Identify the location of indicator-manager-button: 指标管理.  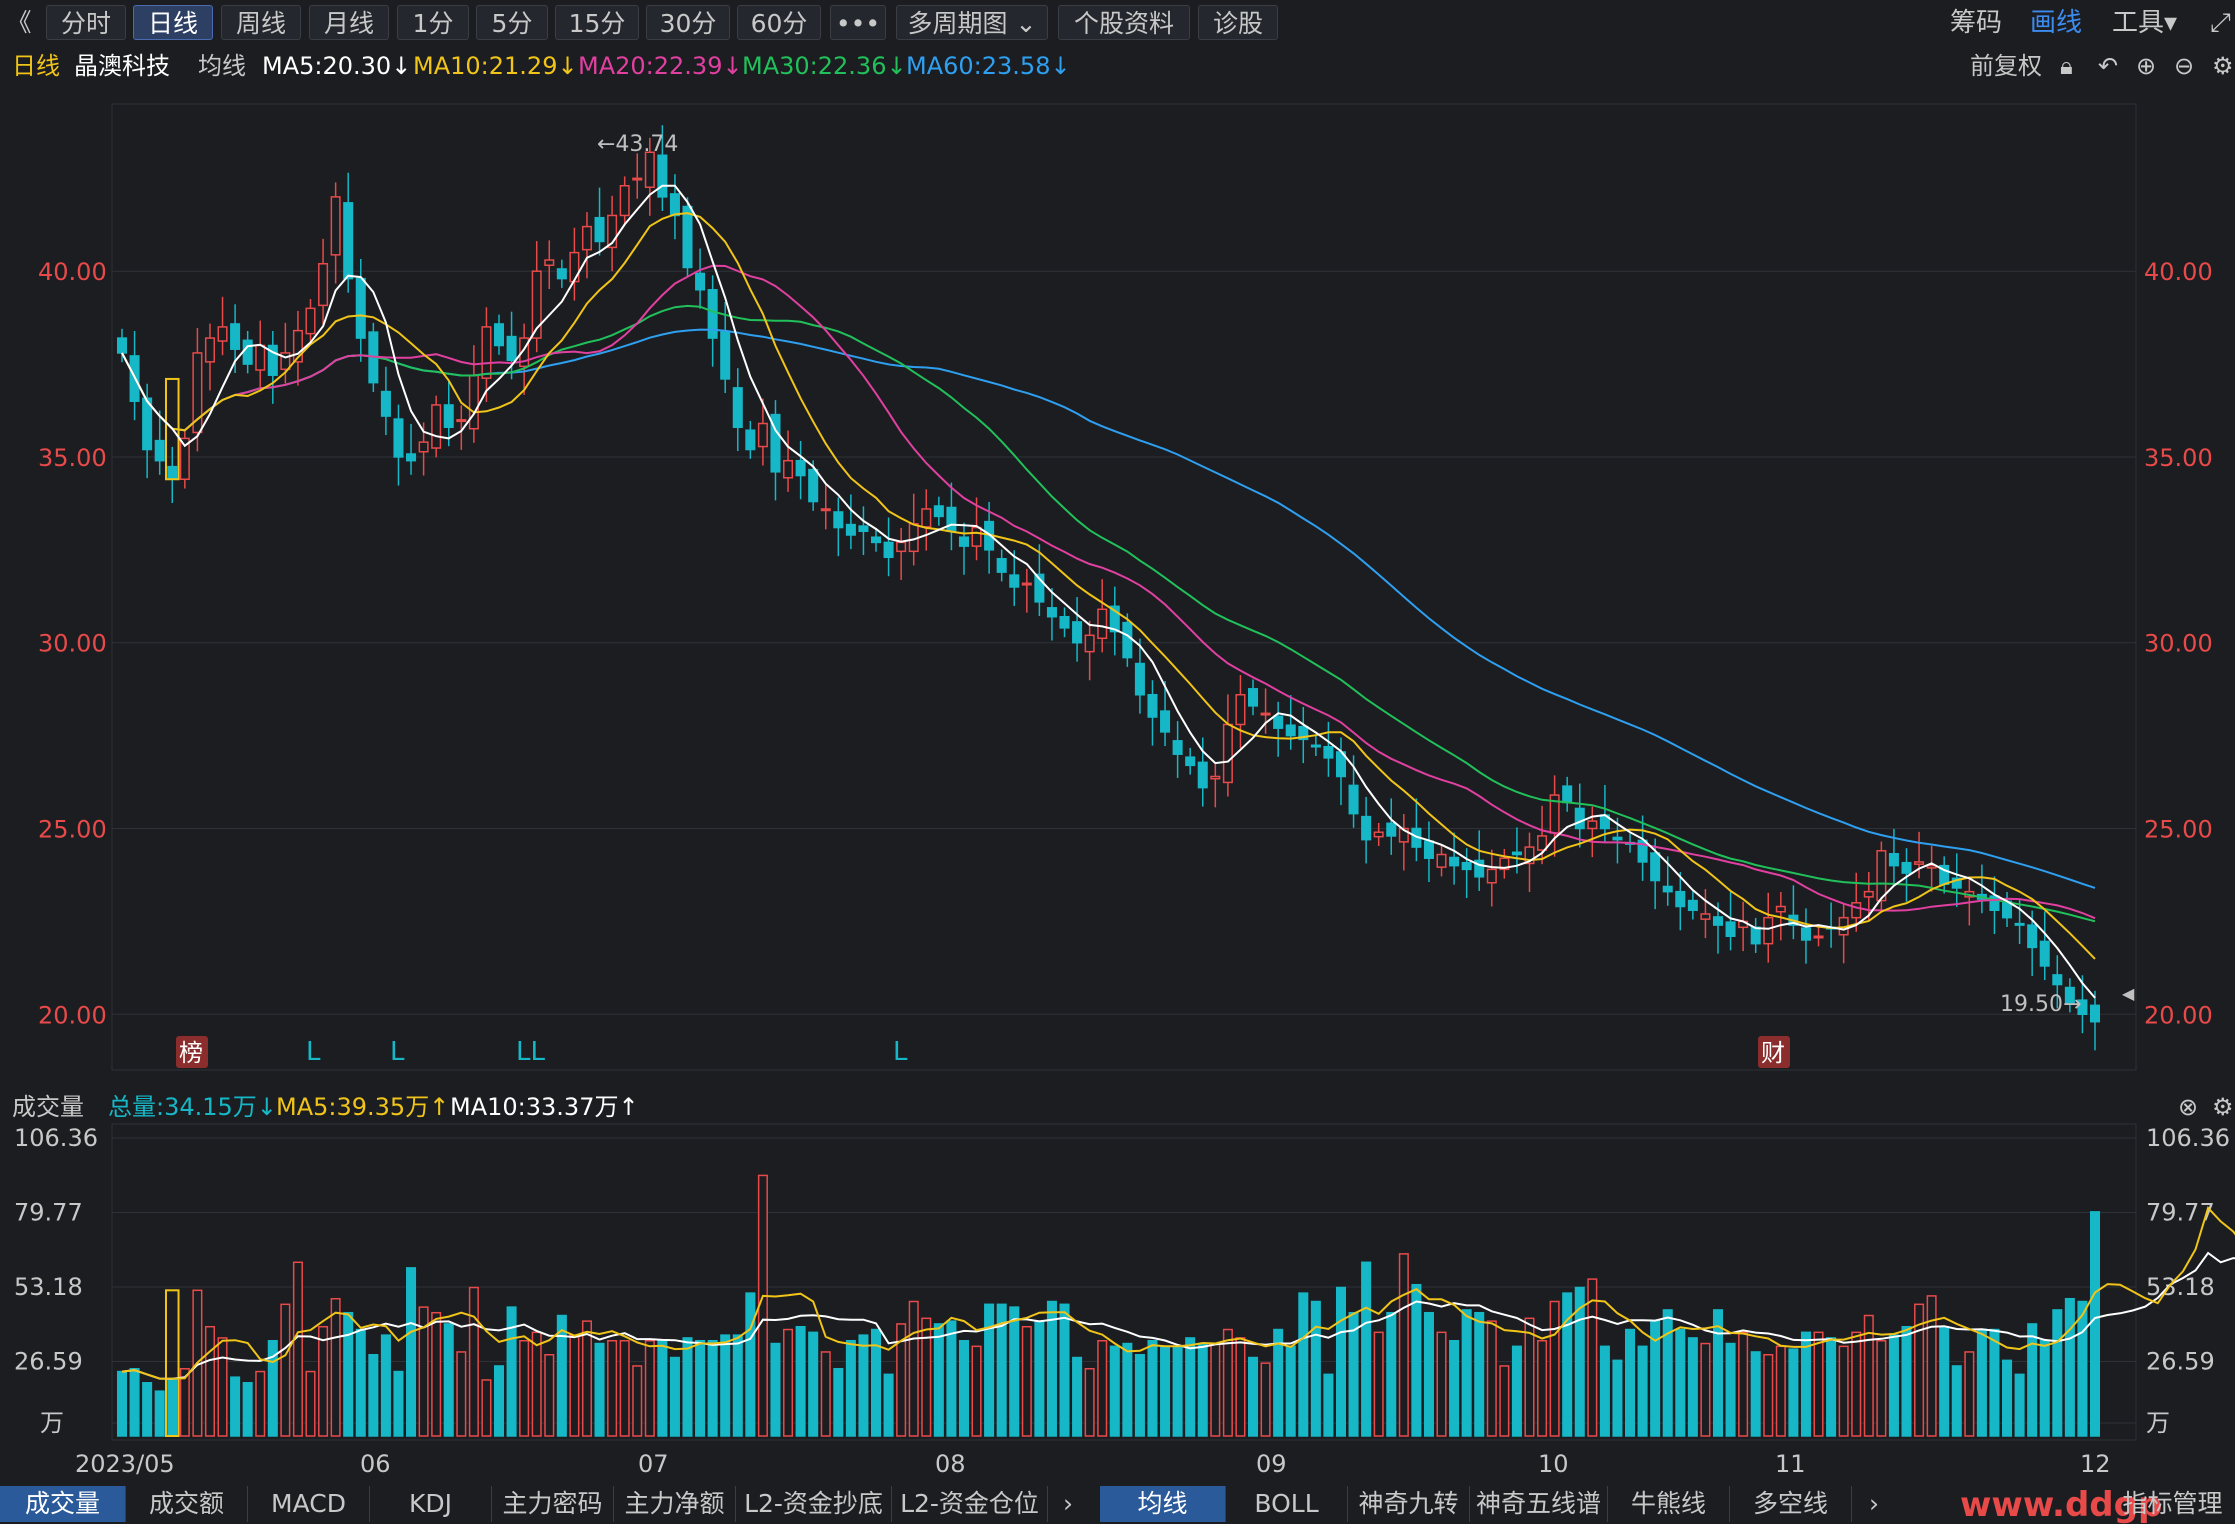
(2172, 1504).